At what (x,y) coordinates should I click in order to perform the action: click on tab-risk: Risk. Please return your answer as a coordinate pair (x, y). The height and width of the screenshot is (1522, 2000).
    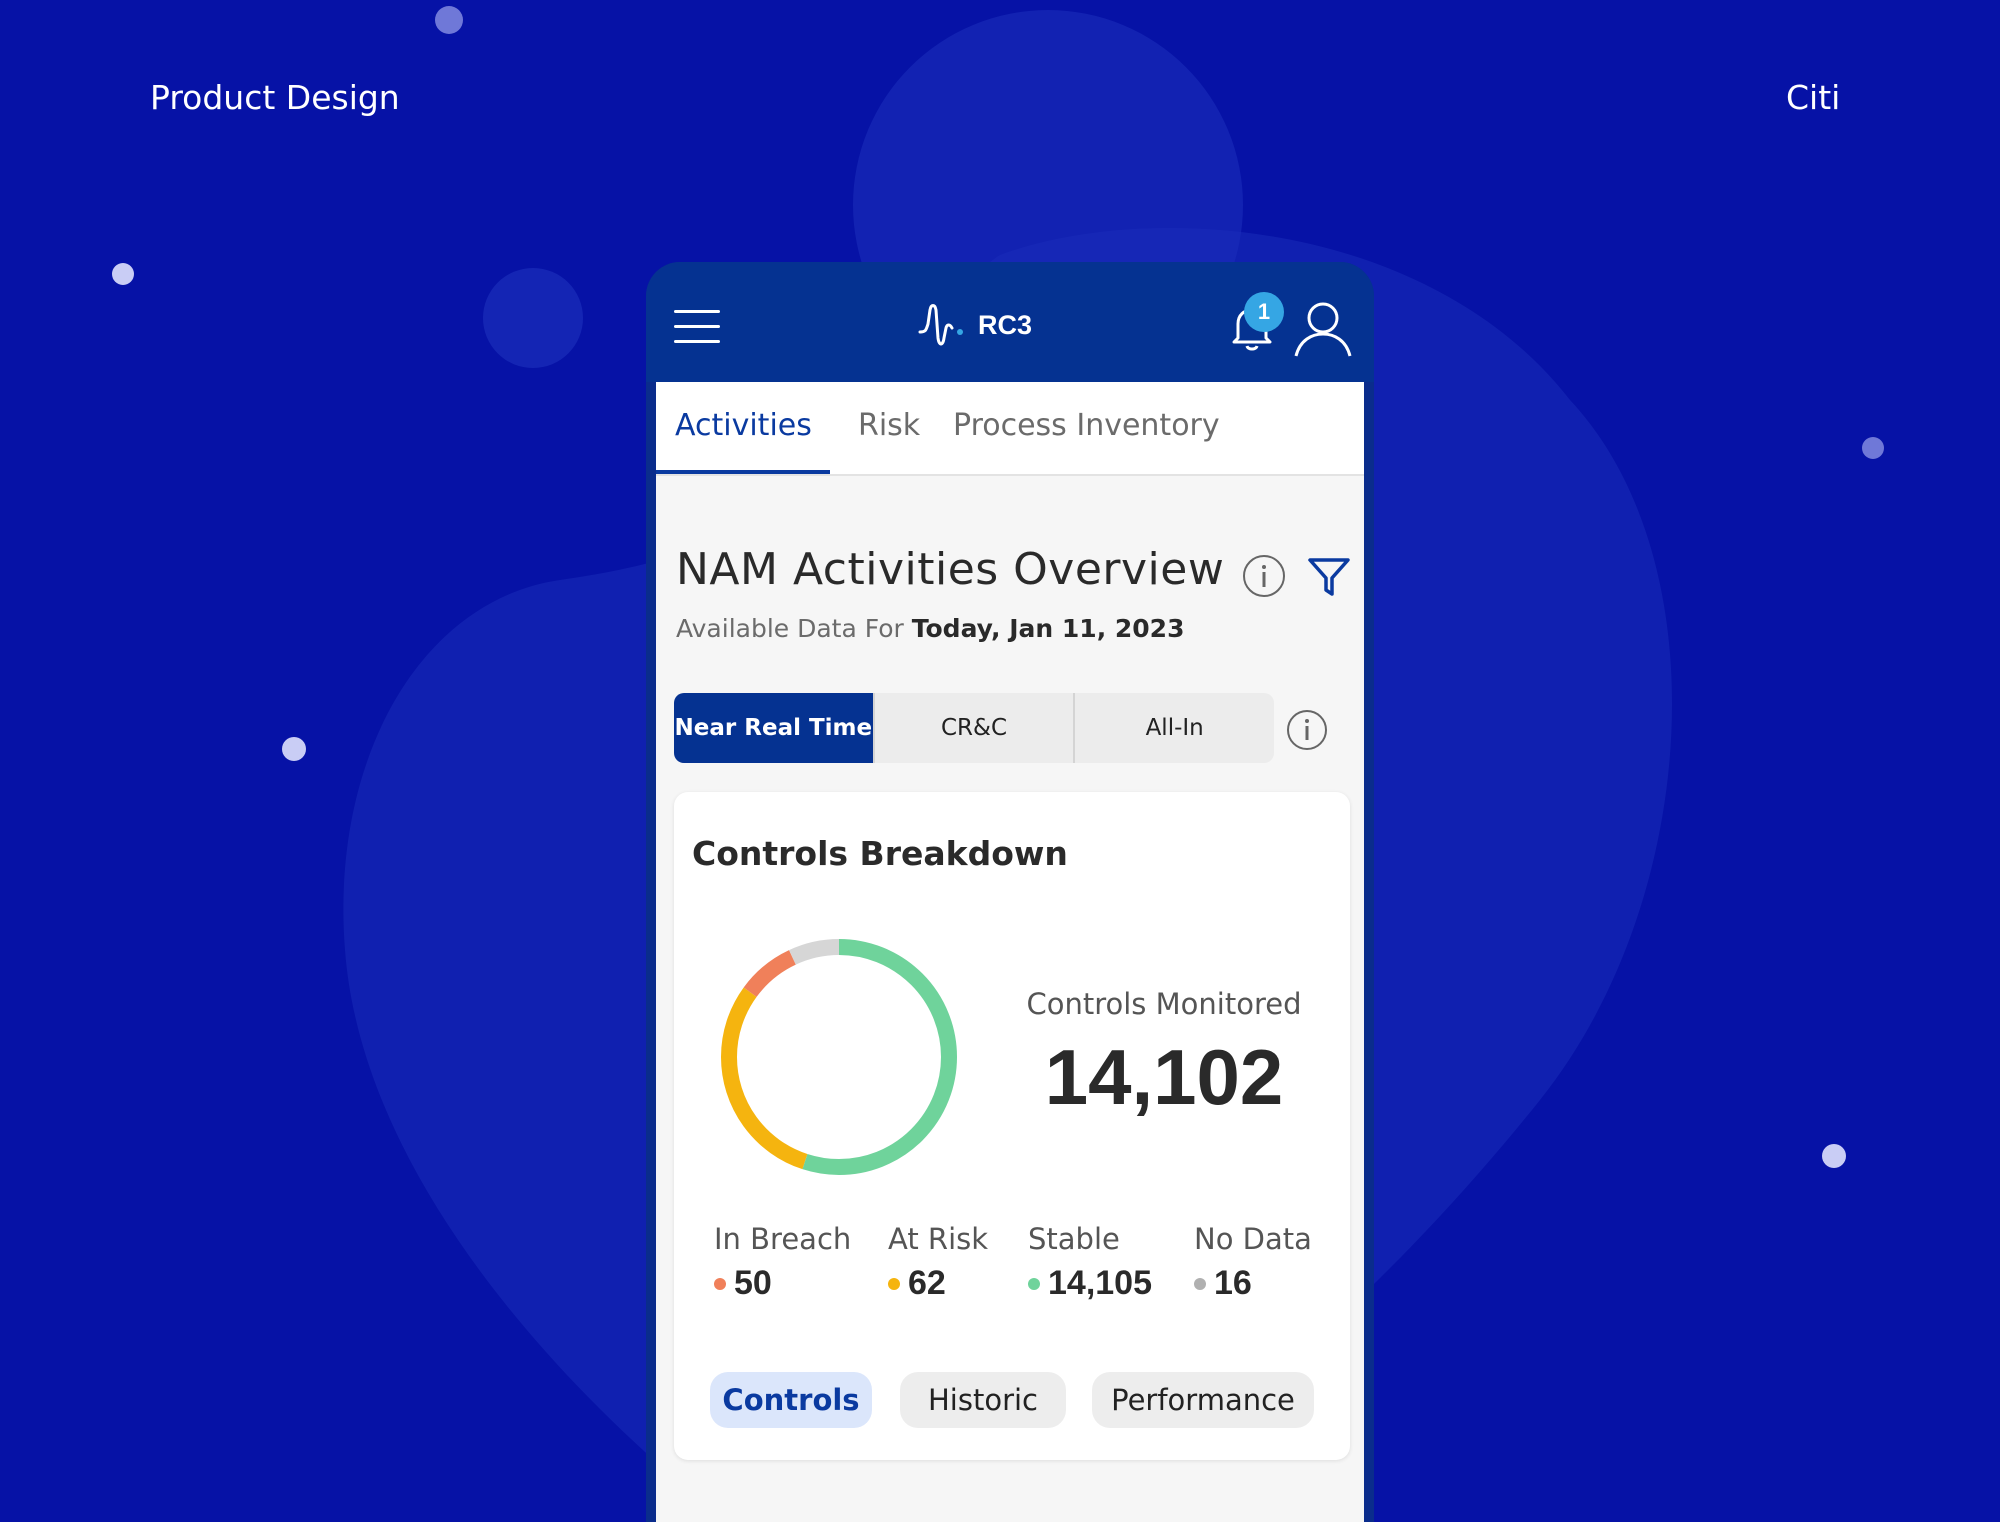
    Looking at the image, I should click on (889, 425).